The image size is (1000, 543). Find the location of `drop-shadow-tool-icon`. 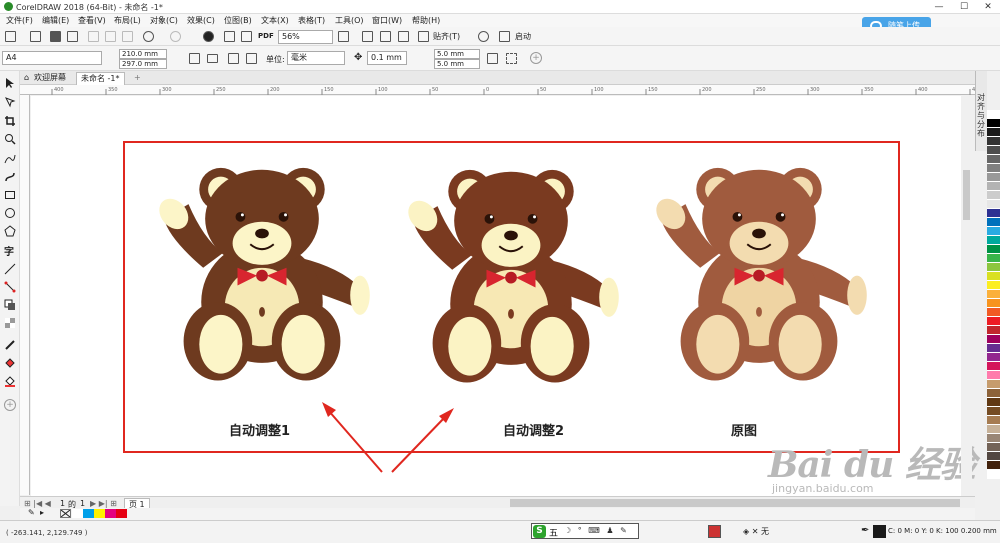

drop-shadow-tool-icon is located at coordinates (10, 305).